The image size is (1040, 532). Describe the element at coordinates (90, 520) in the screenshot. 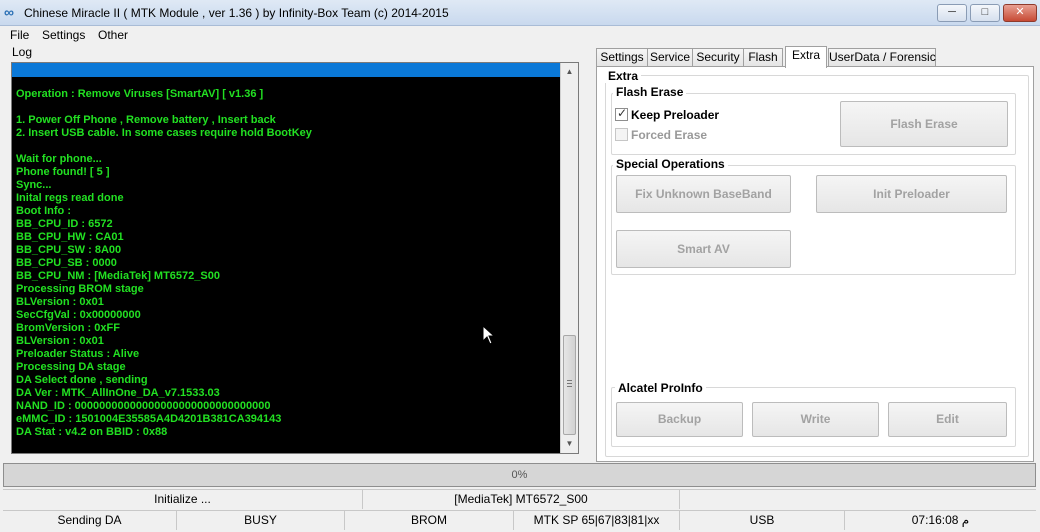

I see `status-stage: Sending DA` at that location.